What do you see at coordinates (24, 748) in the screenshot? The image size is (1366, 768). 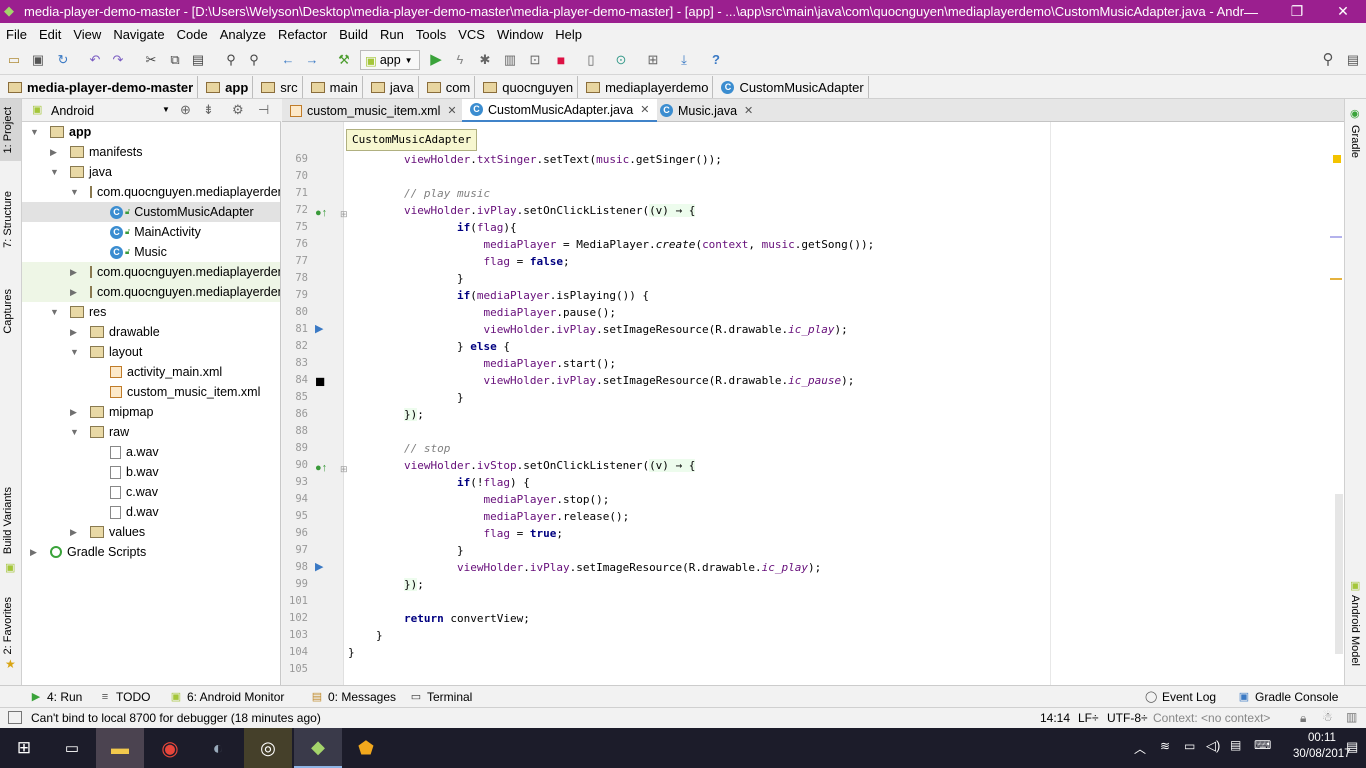 I see `start-button: ⊞` at bounding box center [24, 748].